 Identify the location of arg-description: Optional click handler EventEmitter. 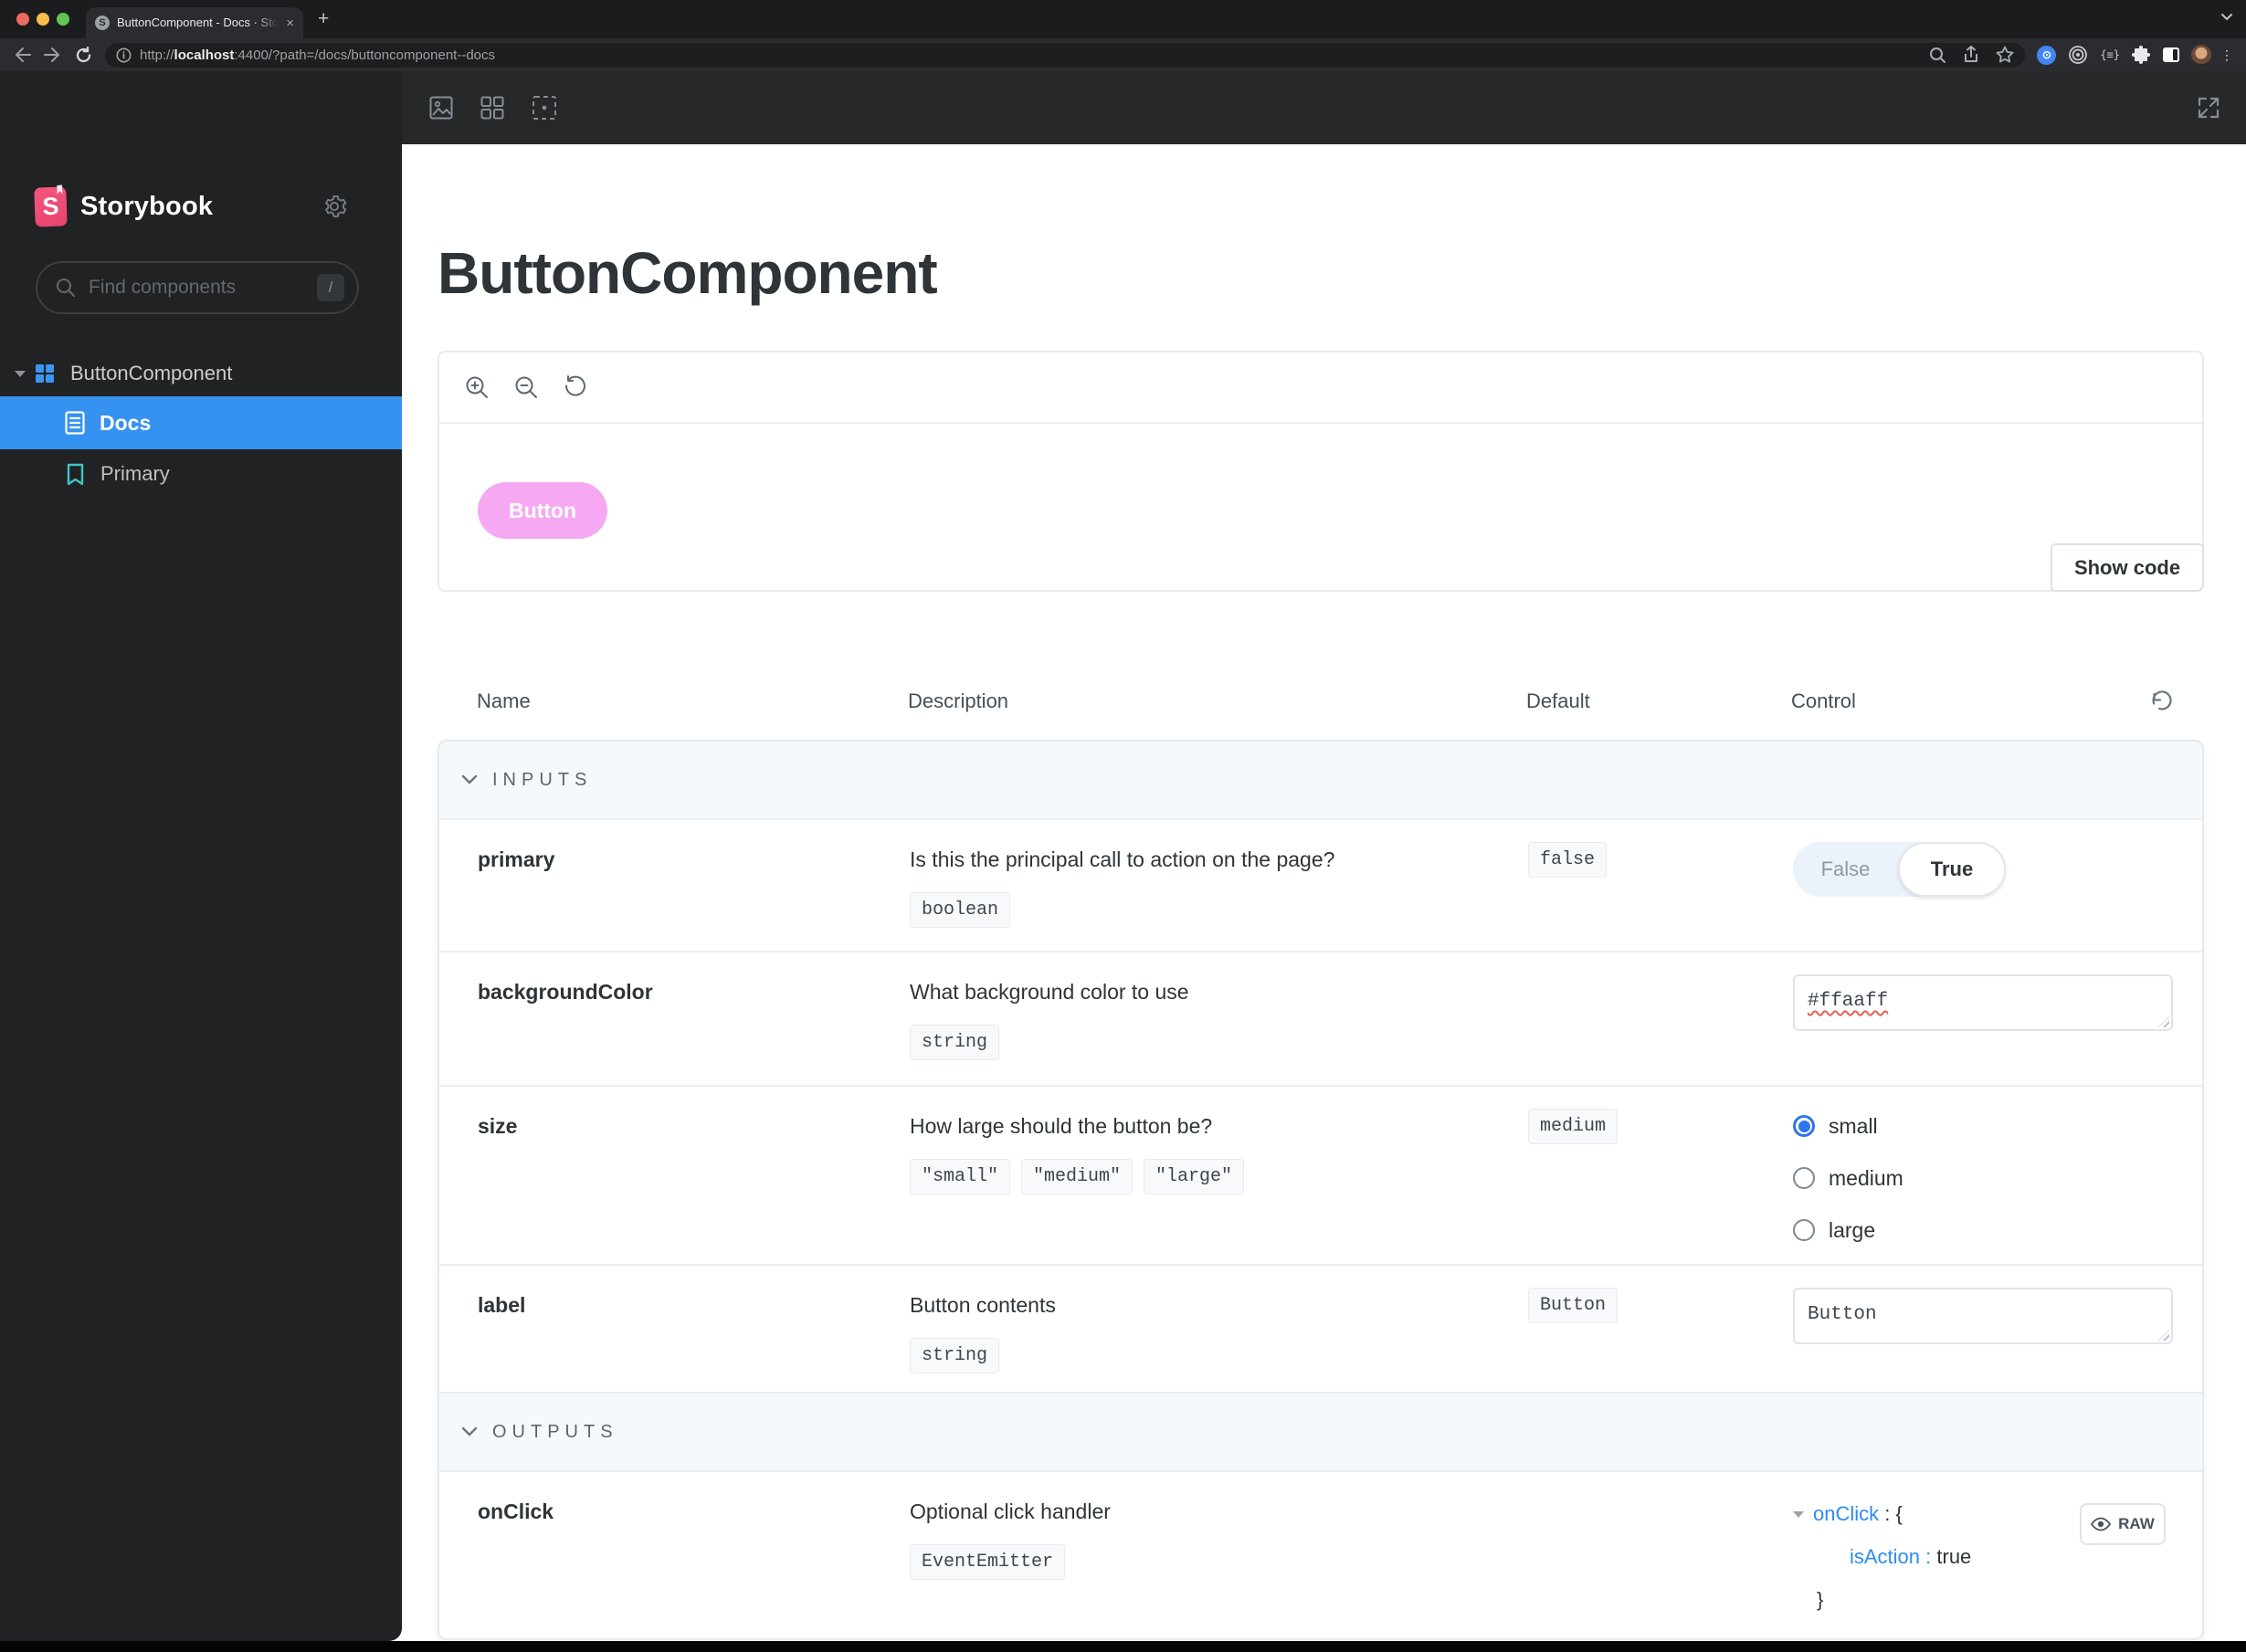
(1219, 1555).